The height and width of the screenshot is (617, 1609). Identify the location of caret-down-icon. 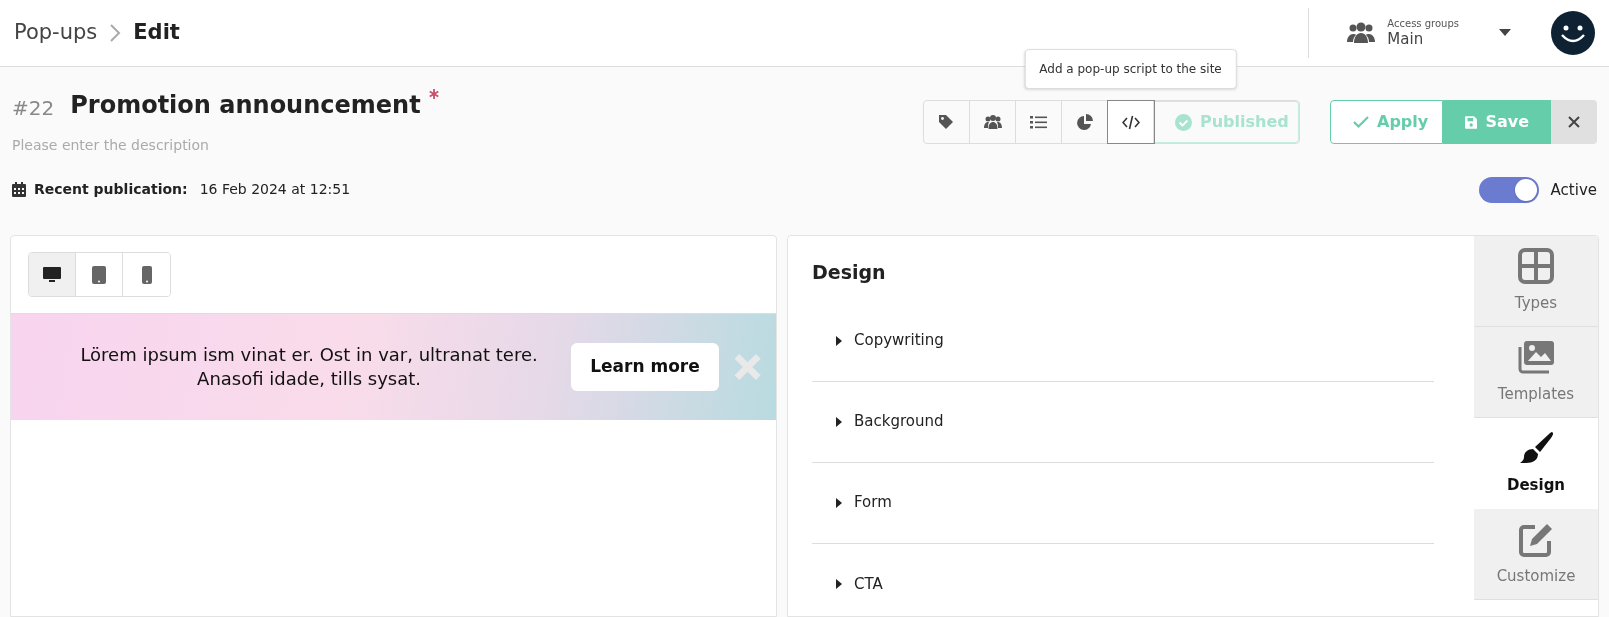
(1505, 33).